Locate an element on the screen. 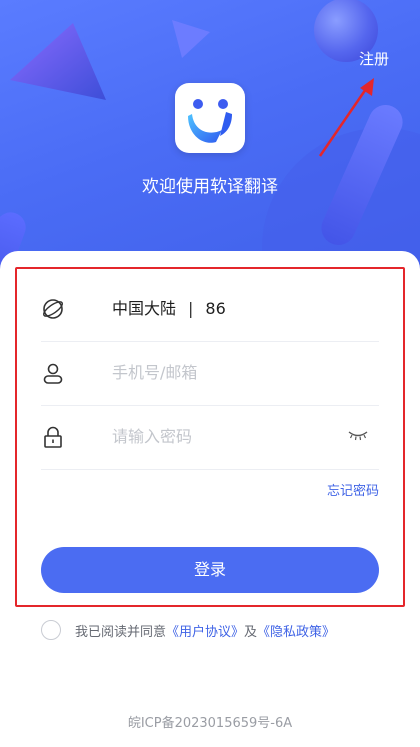 The height and width of the screenshot is (747, 420). user-agreement-link: 《用户协议》 is located at coordinates (205, 630).